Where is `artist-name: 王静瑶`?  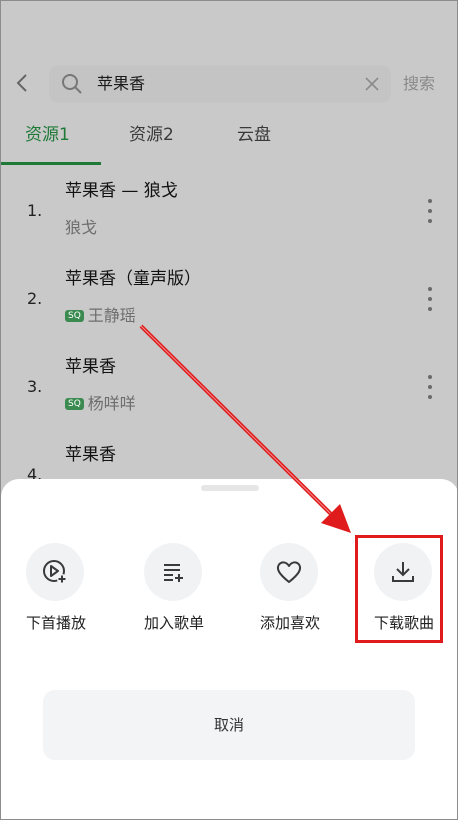 artist-name: 王静瑶 is located at coordinates (111, 315).